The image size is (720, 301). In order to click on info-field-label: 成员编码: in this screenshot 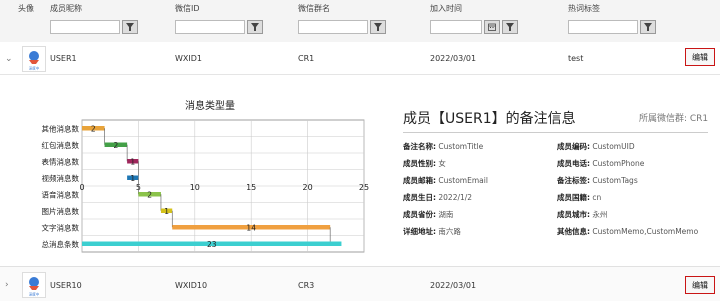, I will do `click(573, 146)`.